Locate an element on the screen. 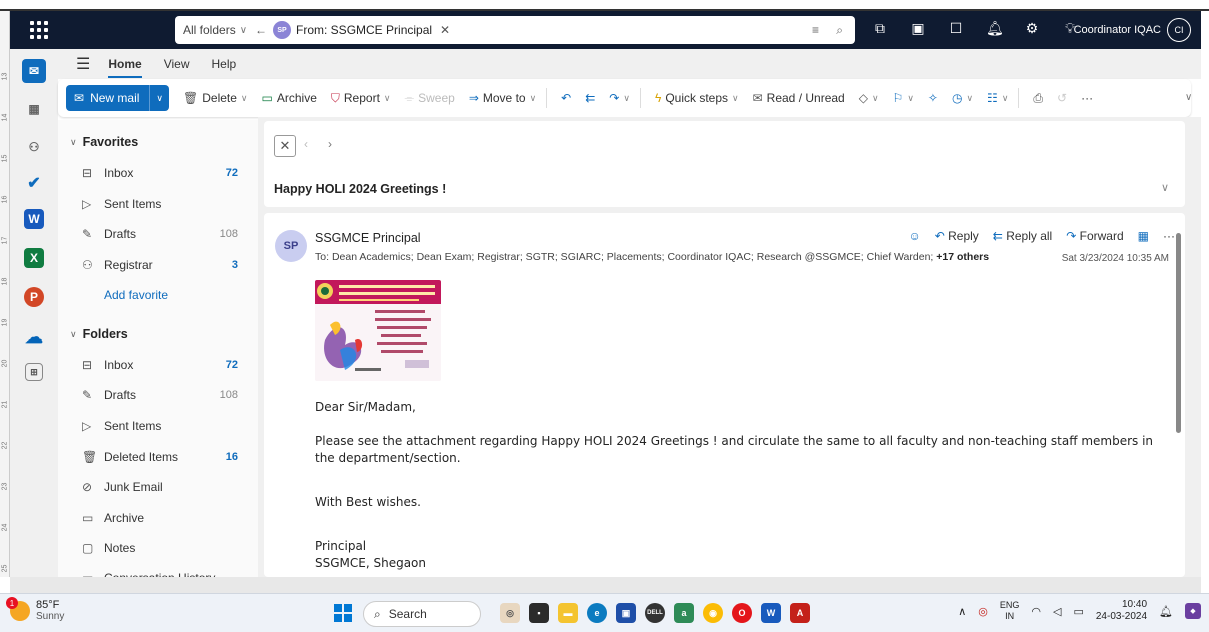  back-arrow-icon: ← is located at coordinates (261, 30).